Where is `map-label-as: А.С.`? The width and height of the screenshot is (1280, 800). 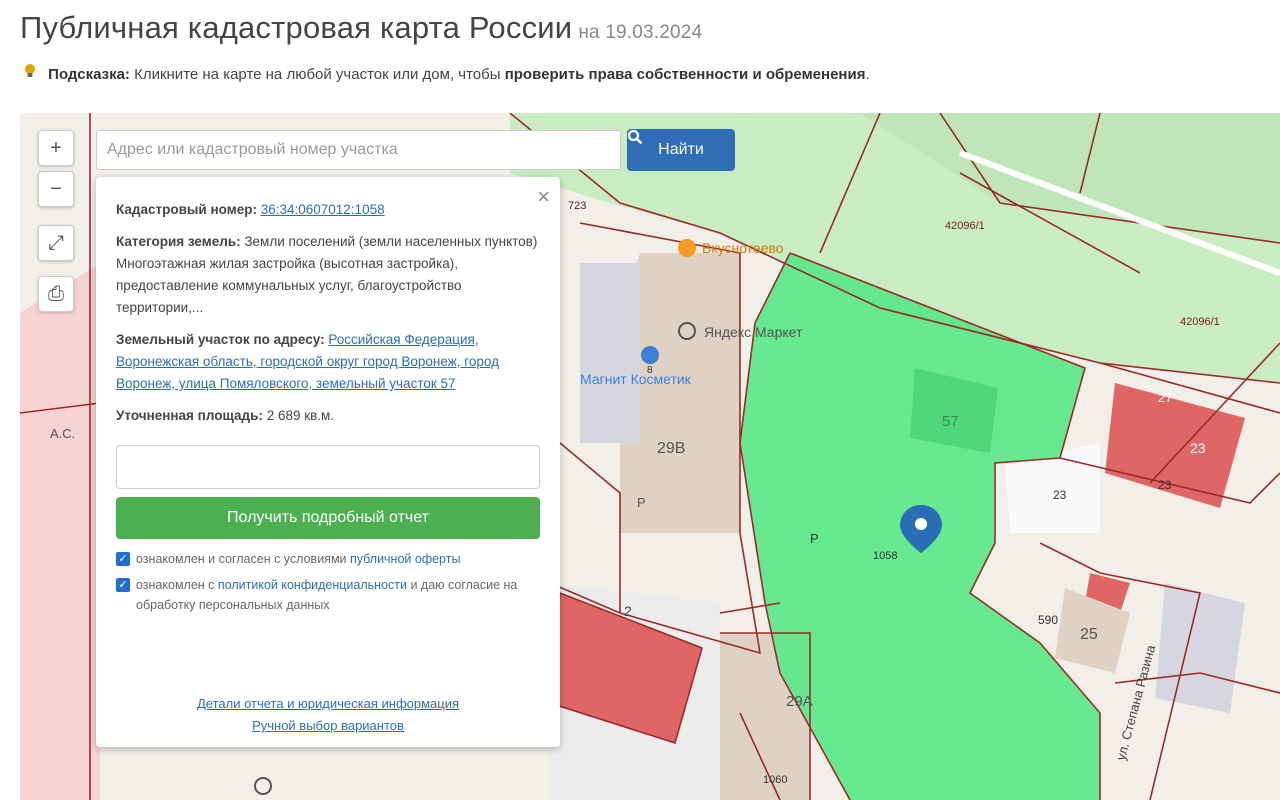
map-label-as: А.С. is located at coordinates (63, 433).